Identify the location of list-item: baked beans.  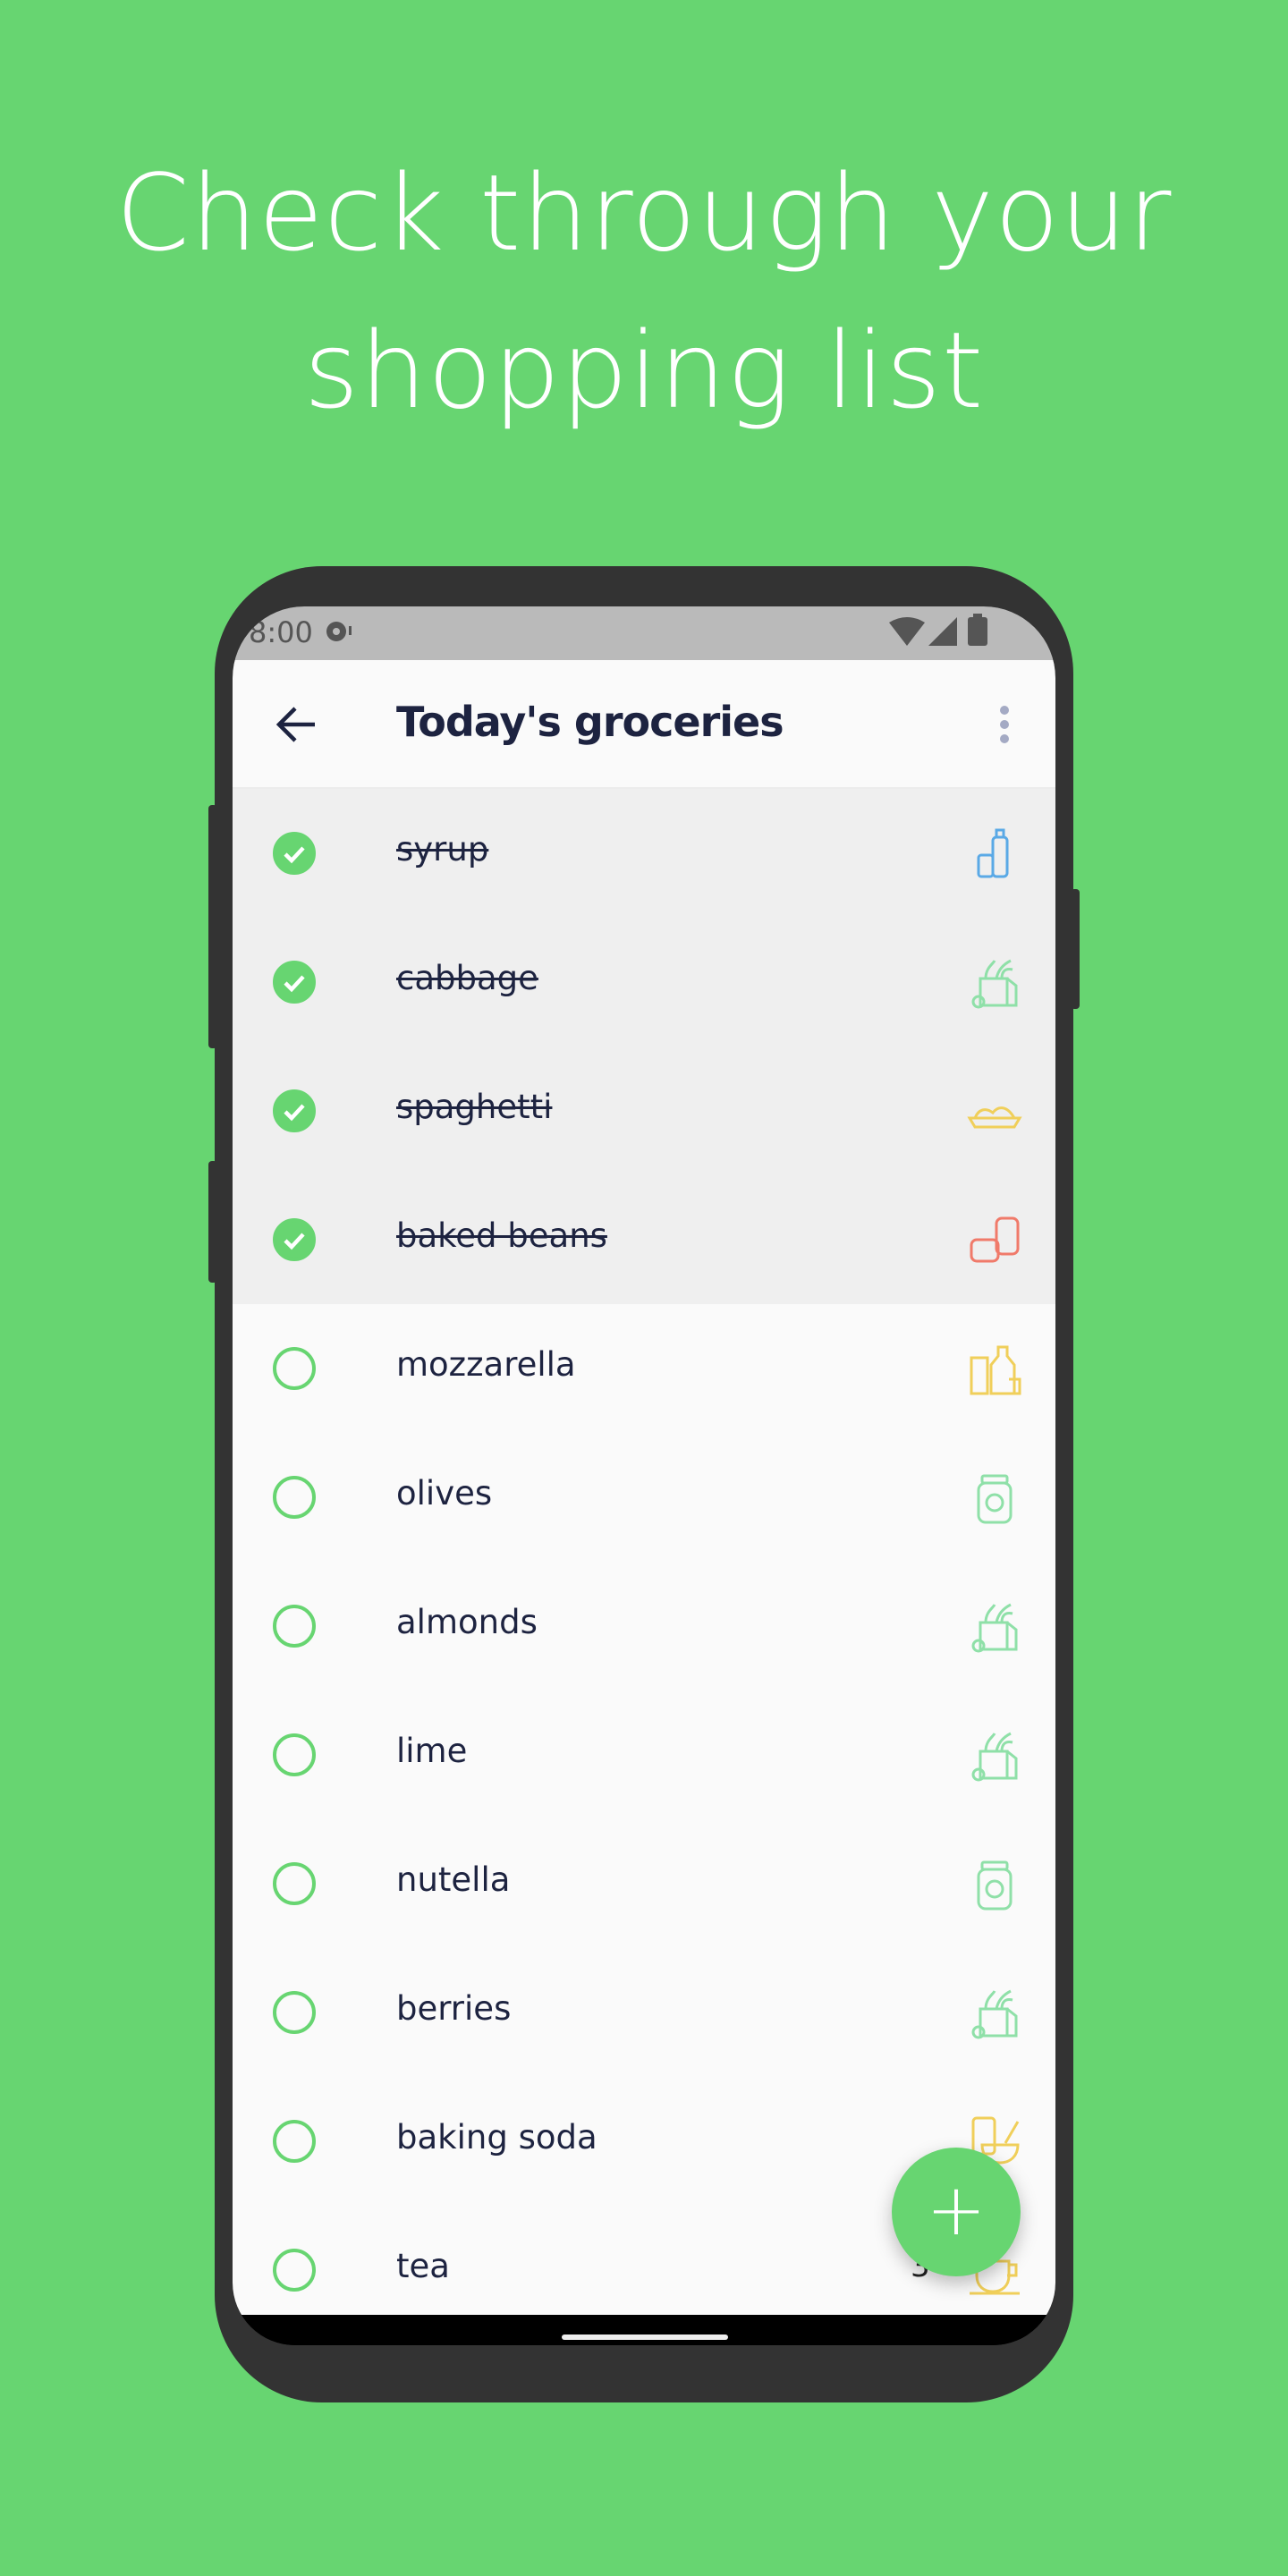
(644, 1239).